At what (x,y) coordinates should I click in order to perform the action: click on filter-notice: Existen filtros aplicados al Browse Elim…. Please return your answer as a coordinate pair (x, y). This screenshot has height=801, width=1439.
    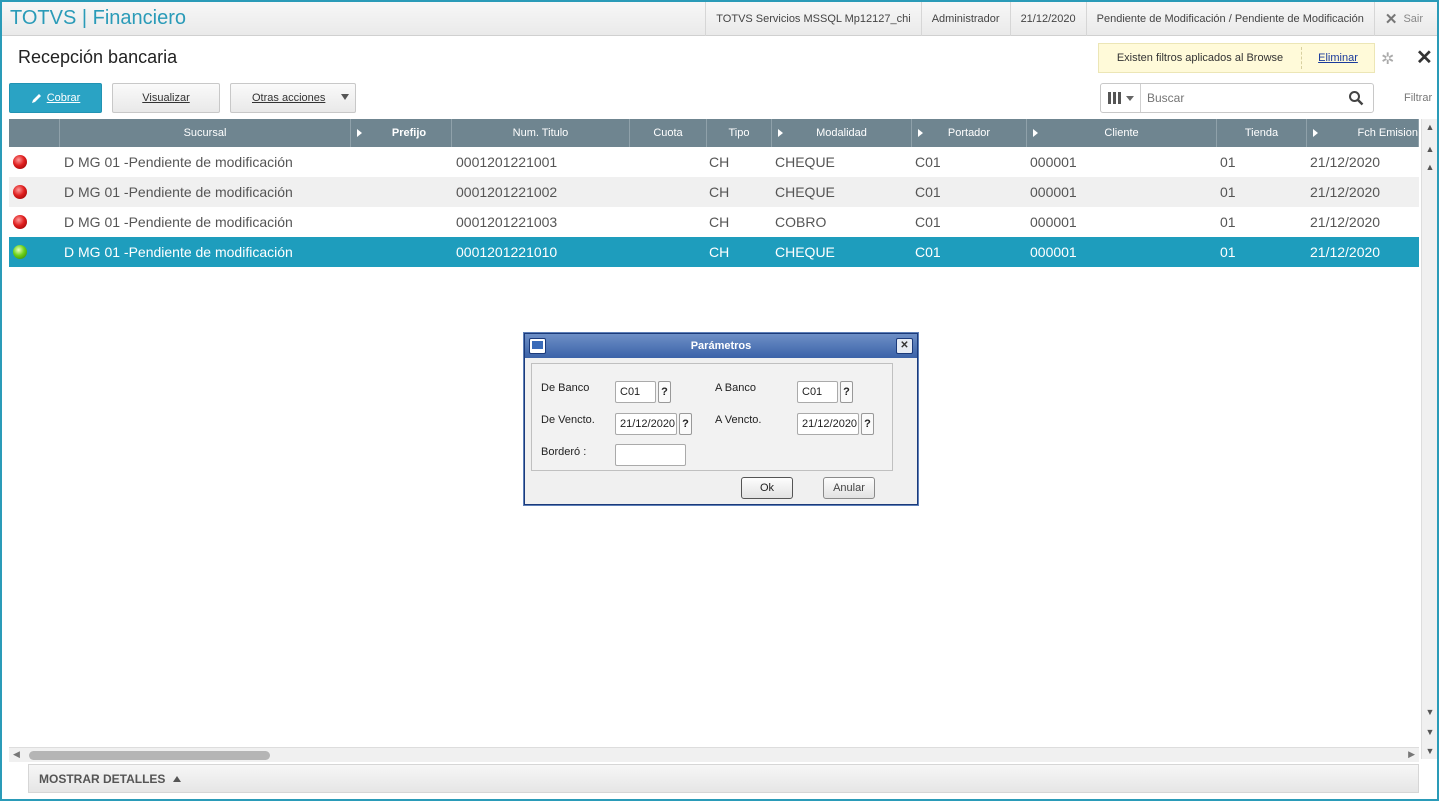
    Looking at the image, I should click on (1236, 58).